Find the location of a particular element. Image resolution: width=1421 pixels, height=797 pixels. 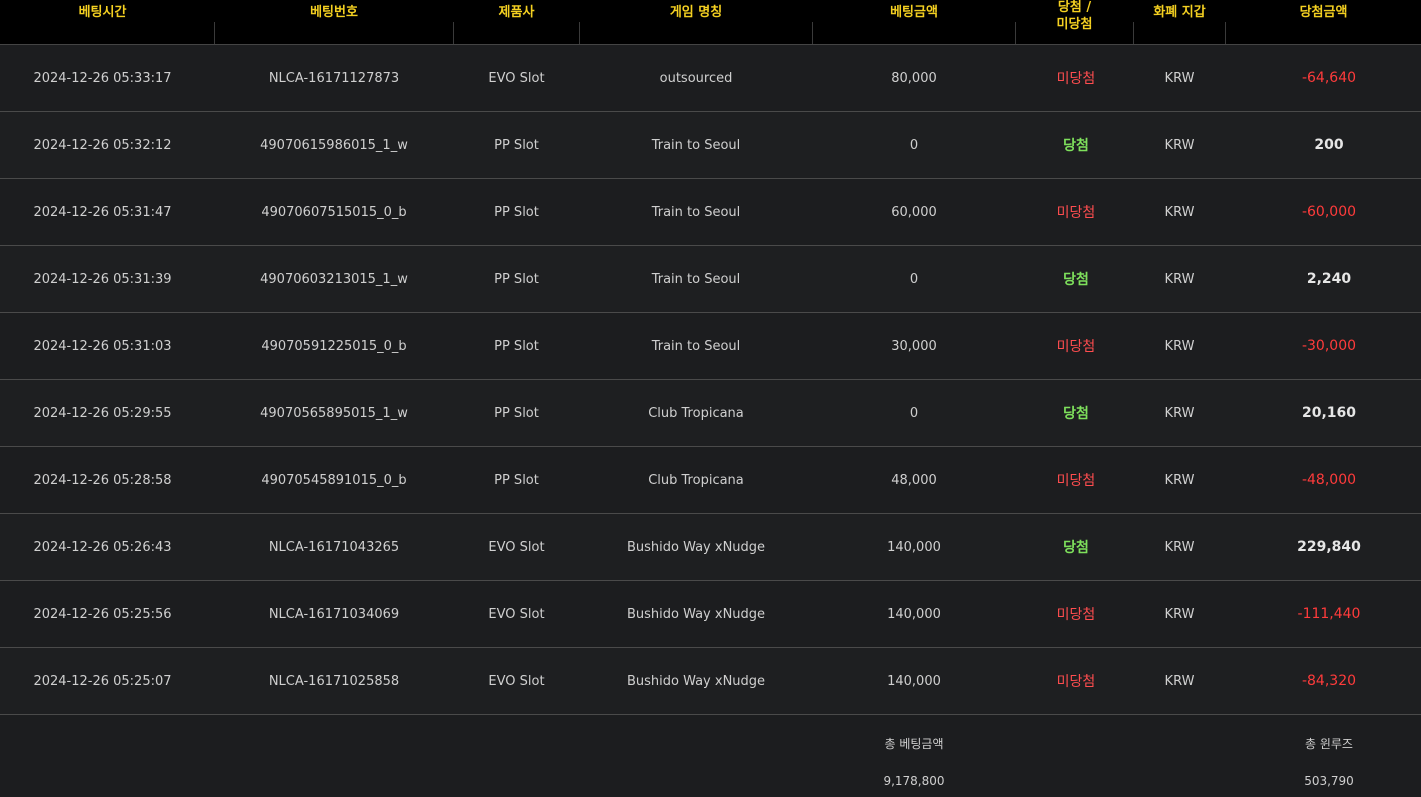

col-header-win-amount: 당첨금액 is located at coordinates (1323, 22).